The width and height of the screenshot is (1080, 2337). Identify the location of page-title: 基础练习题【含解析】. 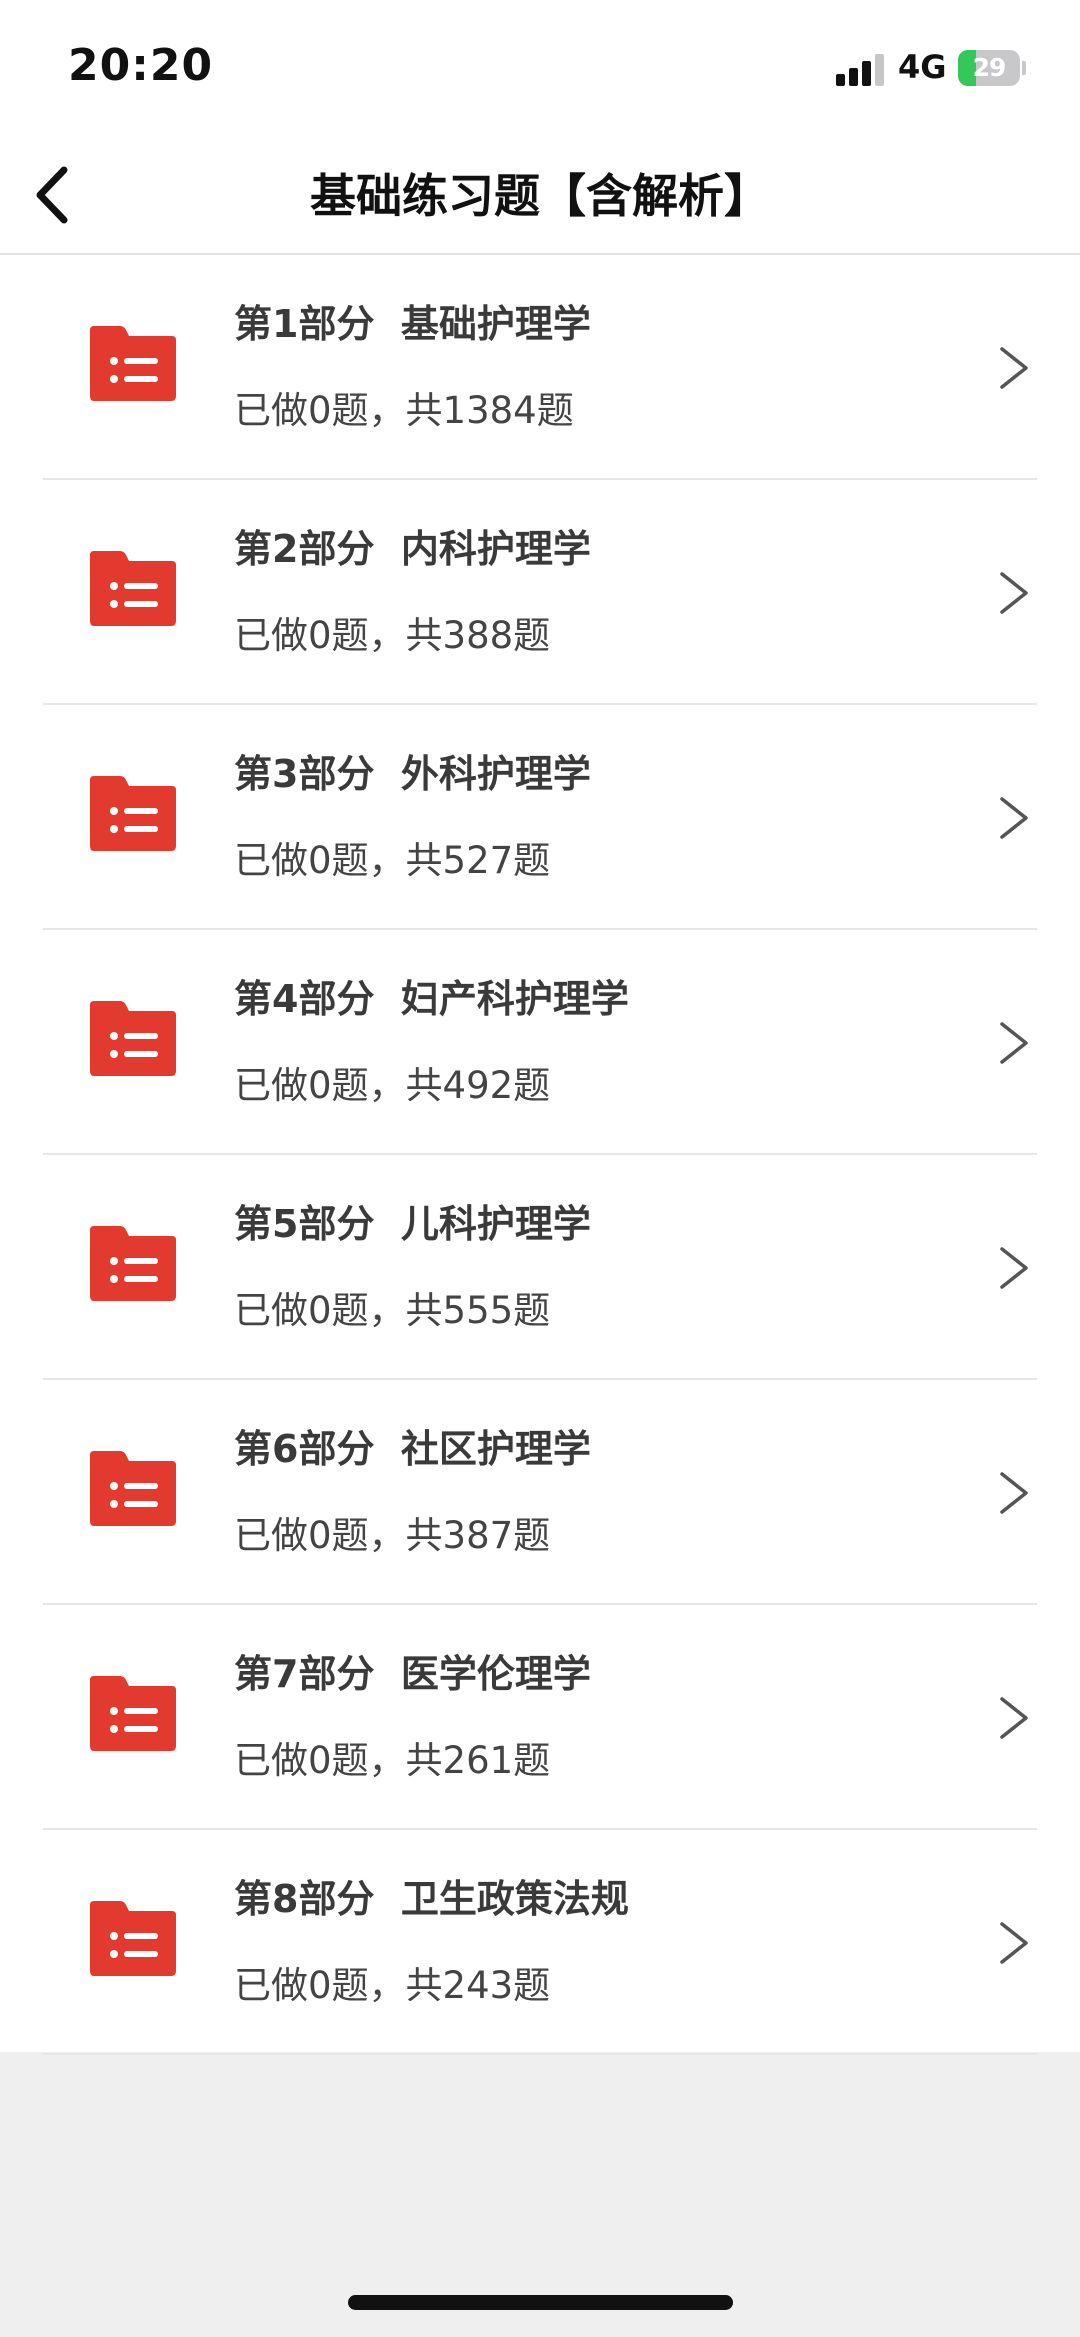
(540, 196).